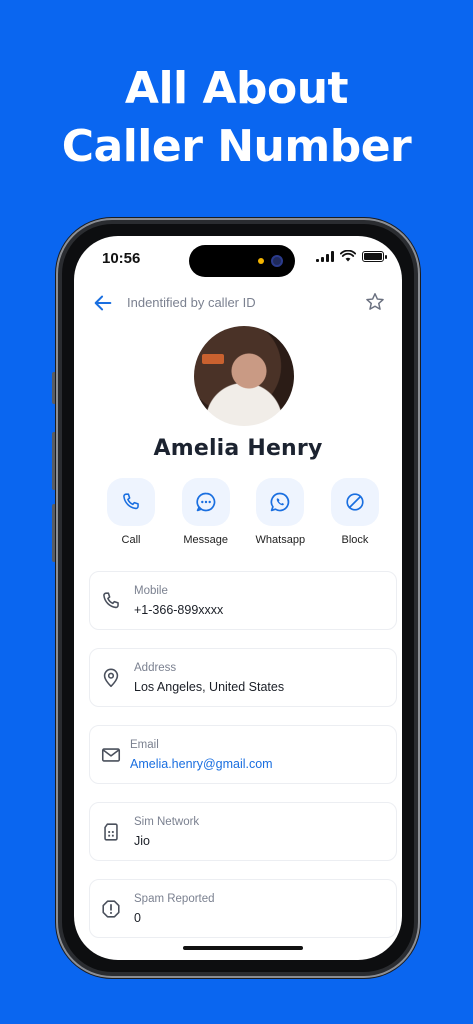 This screenshot has height=1024, width=473. I want to click on dynamic-island, so click(242, 261).